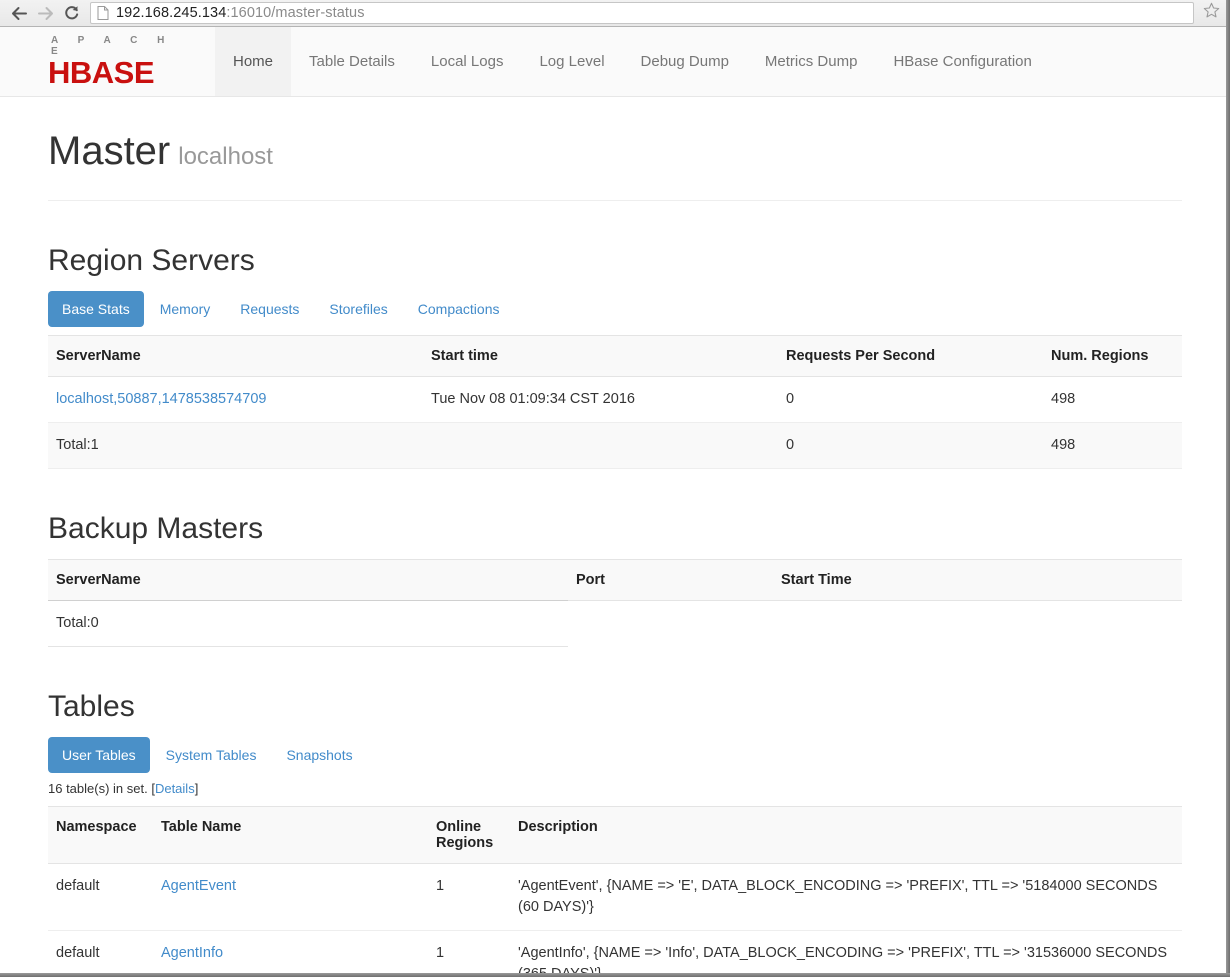 This screenshot has width=1230, height=977. I want to click on cell-total-label: Total:1, so click(235, 445).